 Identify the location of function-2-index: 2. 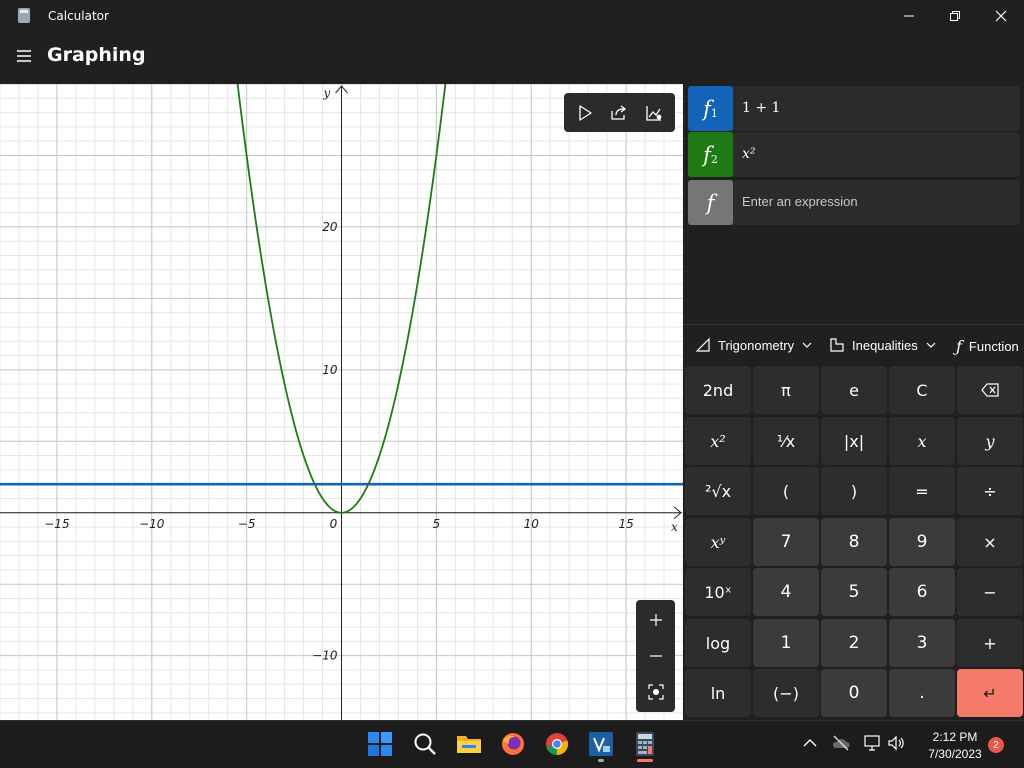
(714, 159).